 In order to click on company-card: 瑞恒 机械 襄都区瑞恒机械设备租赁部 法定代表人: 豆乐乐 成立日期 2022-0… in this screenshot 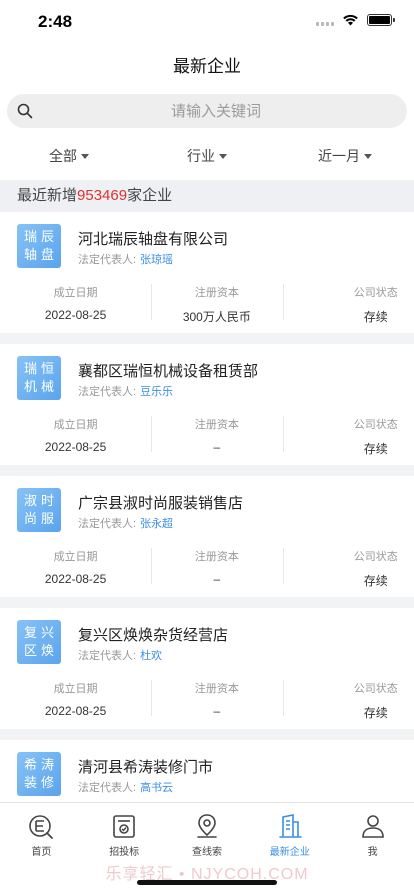, I will do `click(207, 404)`.